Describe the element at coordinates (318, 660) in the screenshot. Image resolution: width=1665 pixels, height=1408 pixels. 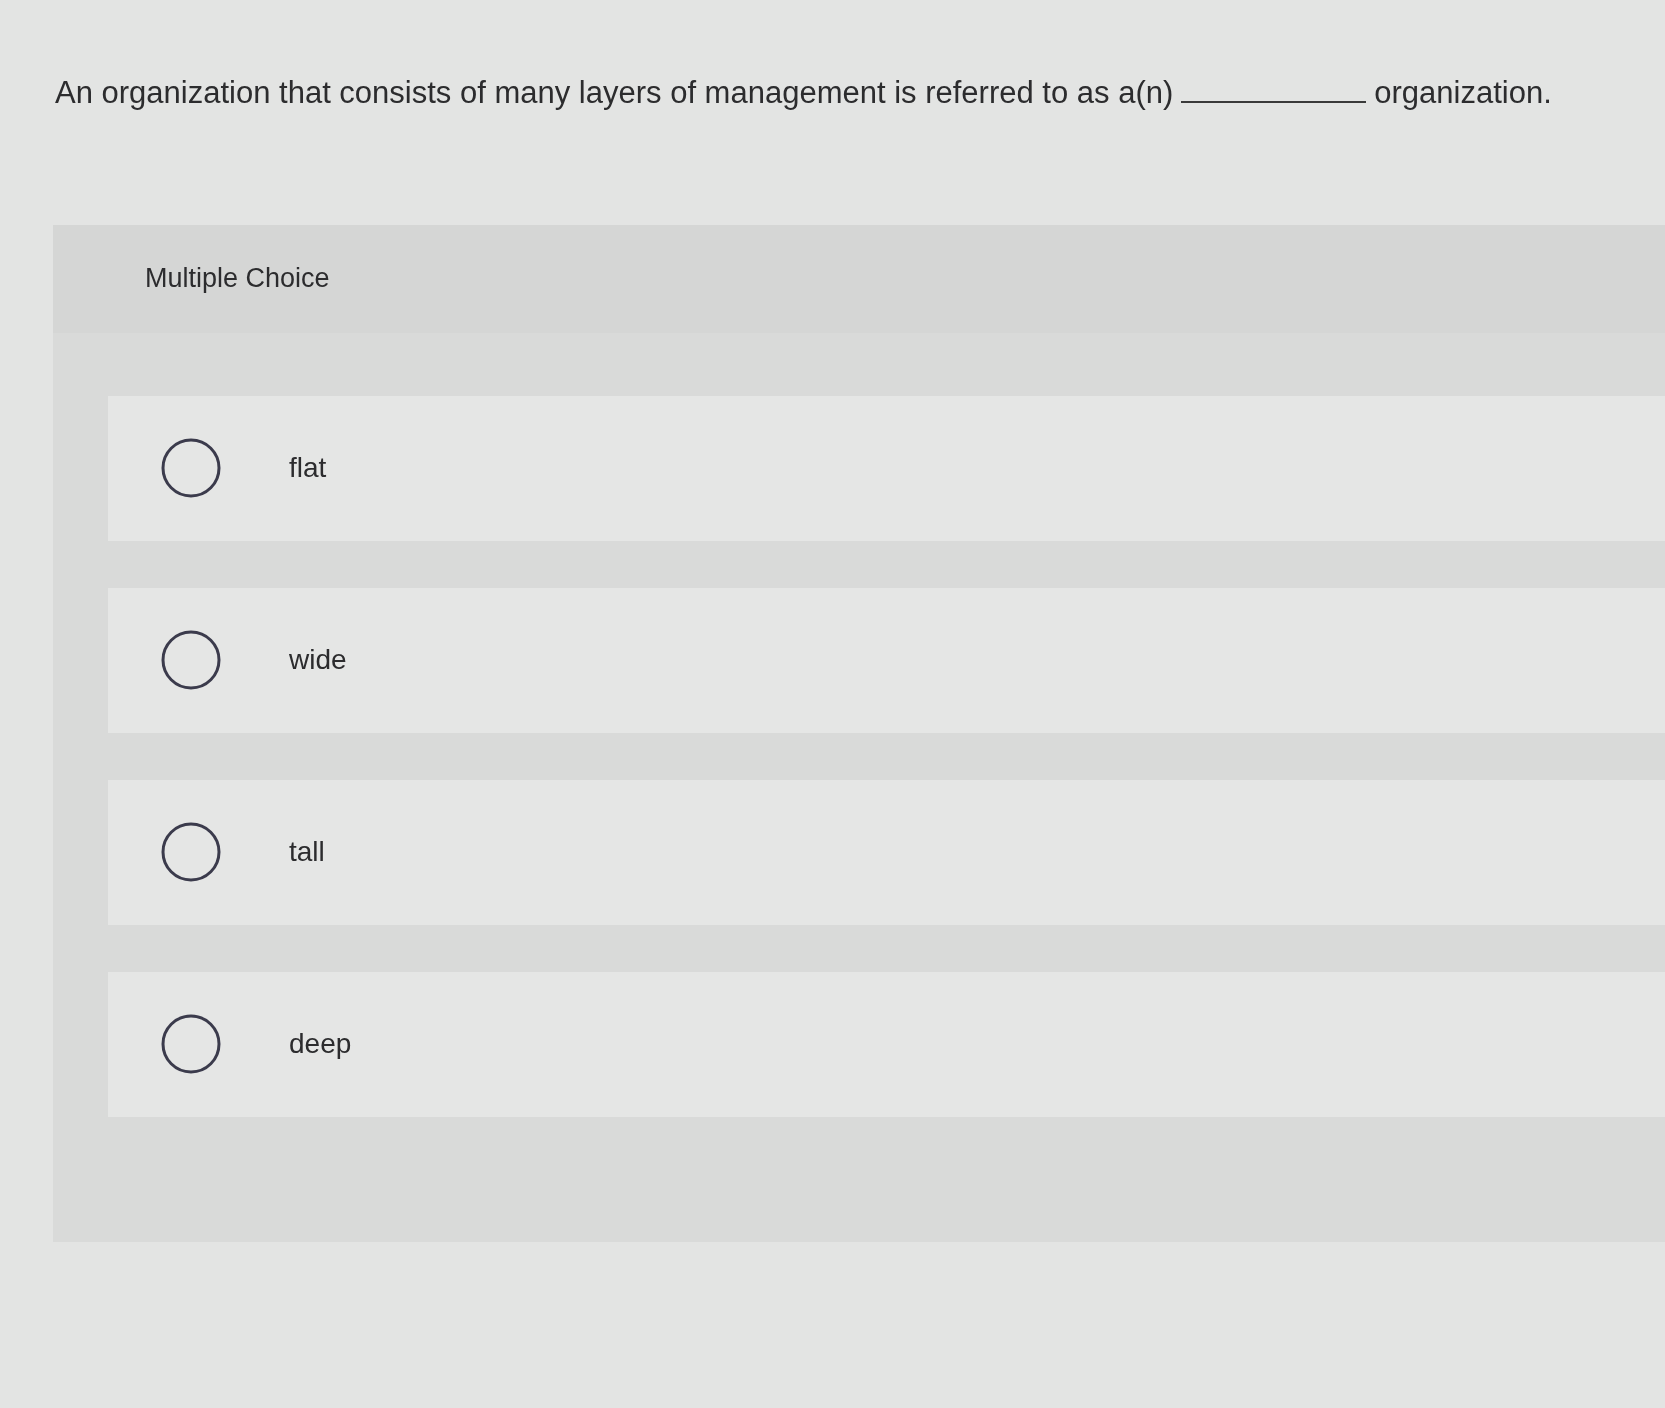
I see `option-label: wide` at that location.